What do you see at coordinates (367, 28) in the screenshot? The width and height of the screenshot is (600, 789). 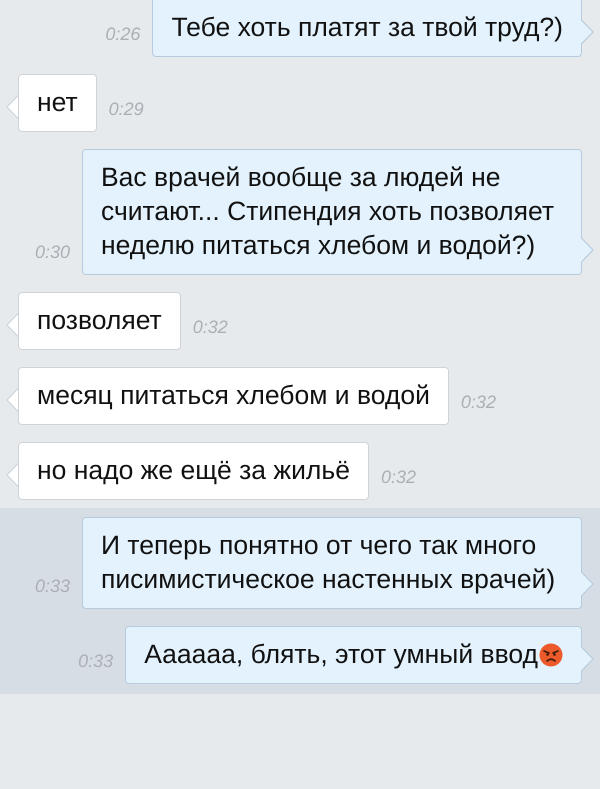 I see `message-bubble: Тебе хоть платят за твой труд?)` at bounding box center [367, 28].